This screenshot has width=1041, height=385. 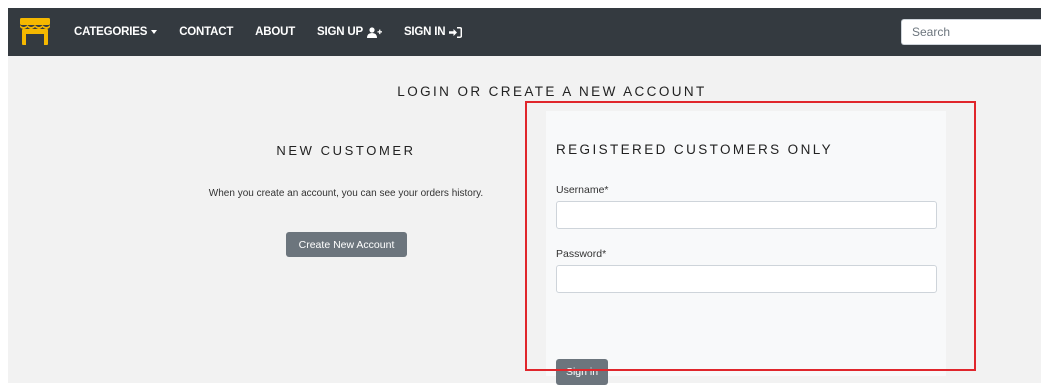 I want to click on nav-about-link: ABOUT, so click(x=275, y=32).